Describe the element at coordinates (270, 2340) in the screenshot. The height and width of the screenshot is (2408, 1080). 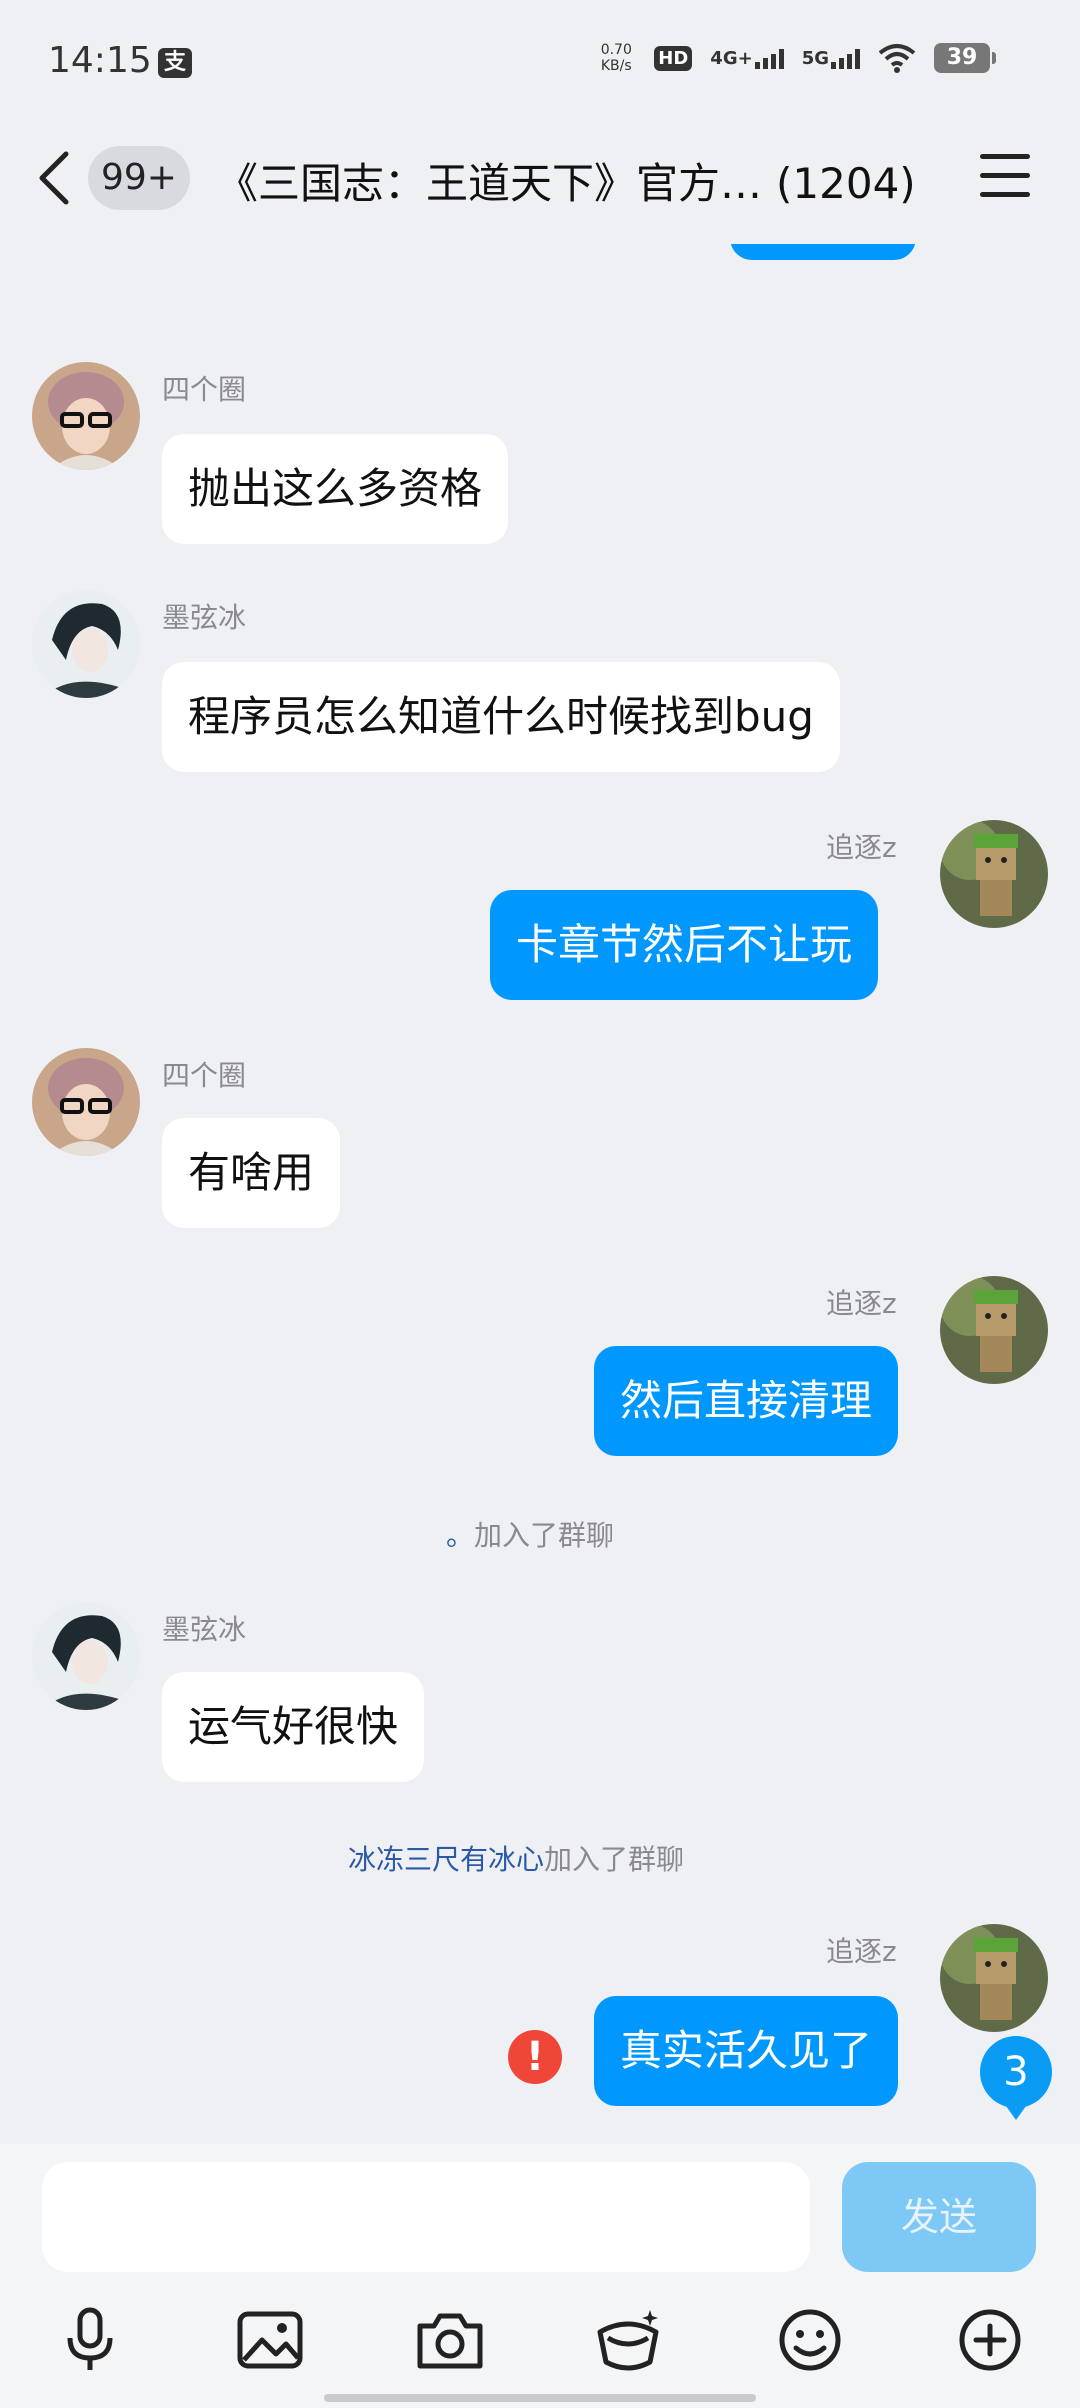
I see `image-icon` at that location.